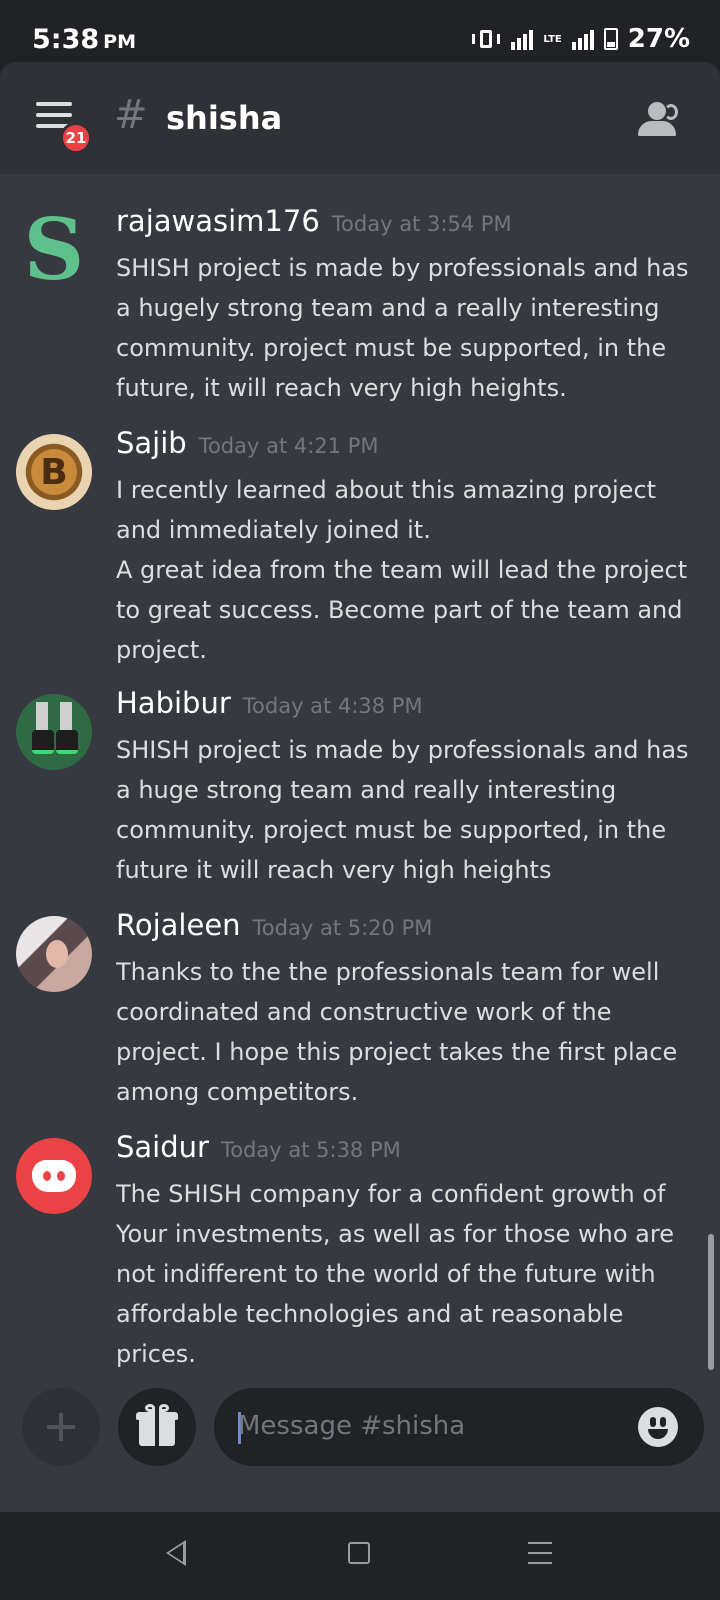  Describe the element at coordinates (352, 1426) in the screenshot. I see `message-input-placeholder: Message #shisha` at that location.